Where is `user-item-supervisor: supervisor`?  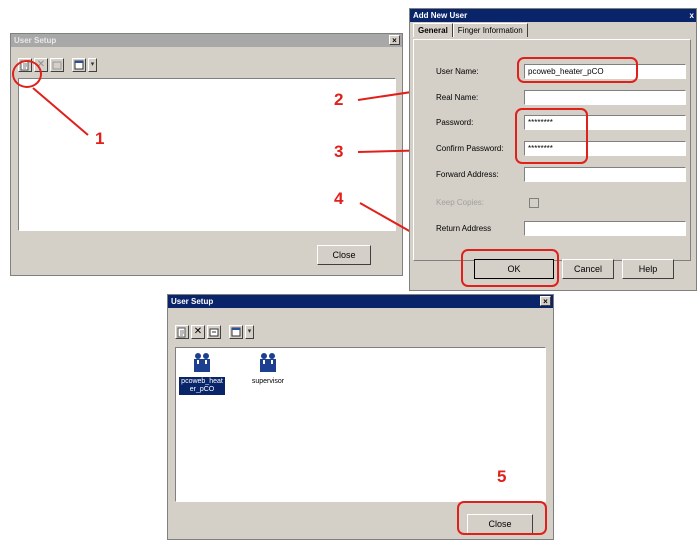
user-item-supervisor: supervisor is located at coordinates (268, 369).